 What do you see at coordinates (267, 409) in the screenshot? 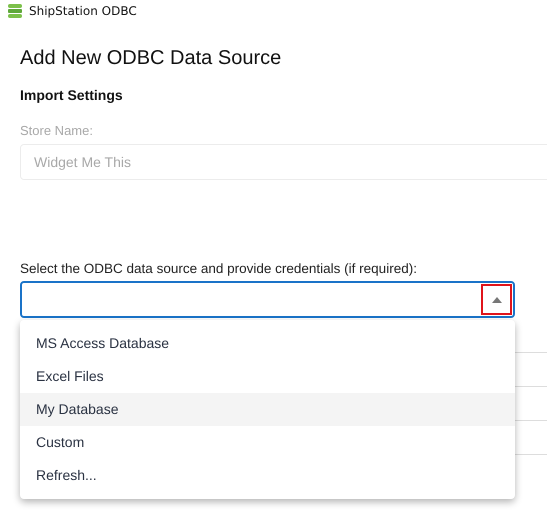
I see `menu-item: My Database` at bounding box center [267, 409].